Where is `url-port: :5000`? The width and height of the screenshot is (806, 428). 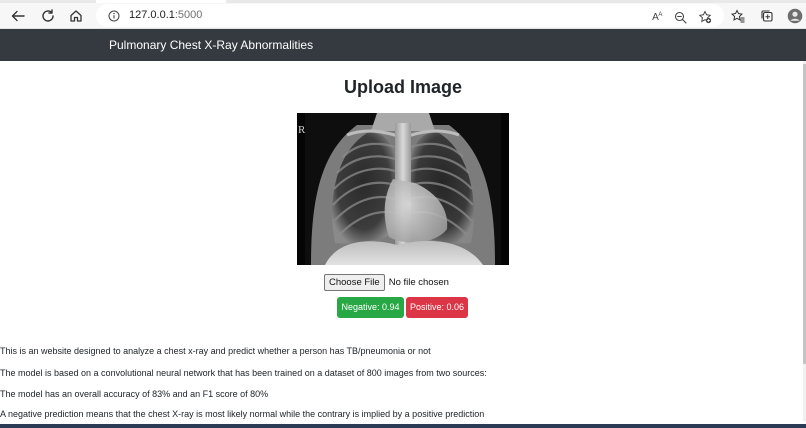
url-port: :5000 is located at coordinates (188, 15).